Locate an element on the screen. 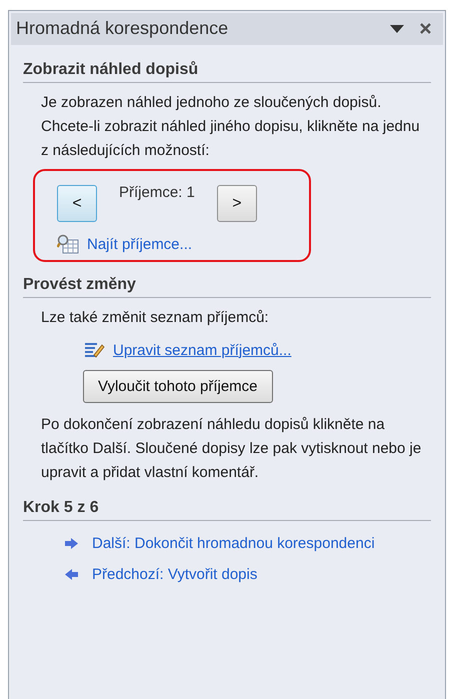 This screenshot has height=699, width=457. find-icon is located at coordinates (68, 244).